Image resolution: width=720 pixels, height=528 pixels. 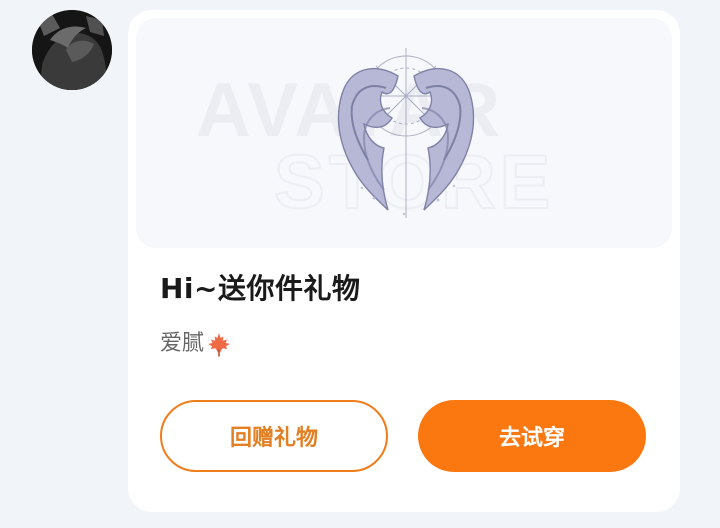 What do you see at coordinates (182, 343) in the screenshot?
I see `sender-name: 爱腻` at bounding box center [182, 343].